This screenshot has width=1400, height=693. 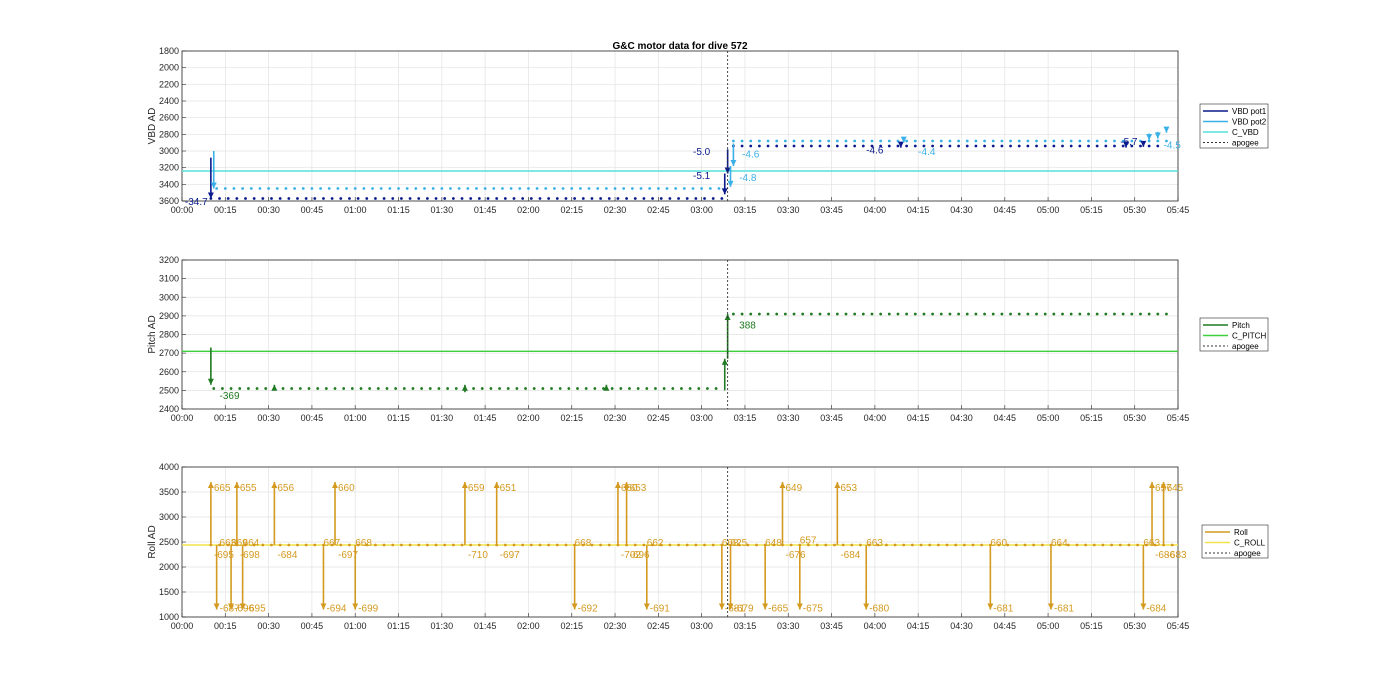 What do you see at coordinates (879, 609) in the screenshot?
I see `event-label: -680` at bounding box center [879, 609].